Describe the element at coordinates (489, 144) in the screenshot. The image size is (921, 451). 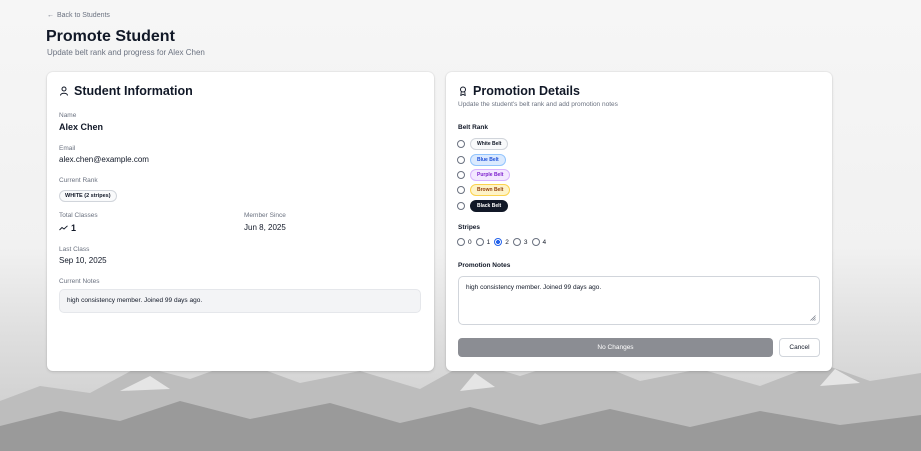
I see `white-belt-badge: White Belt` at that location.